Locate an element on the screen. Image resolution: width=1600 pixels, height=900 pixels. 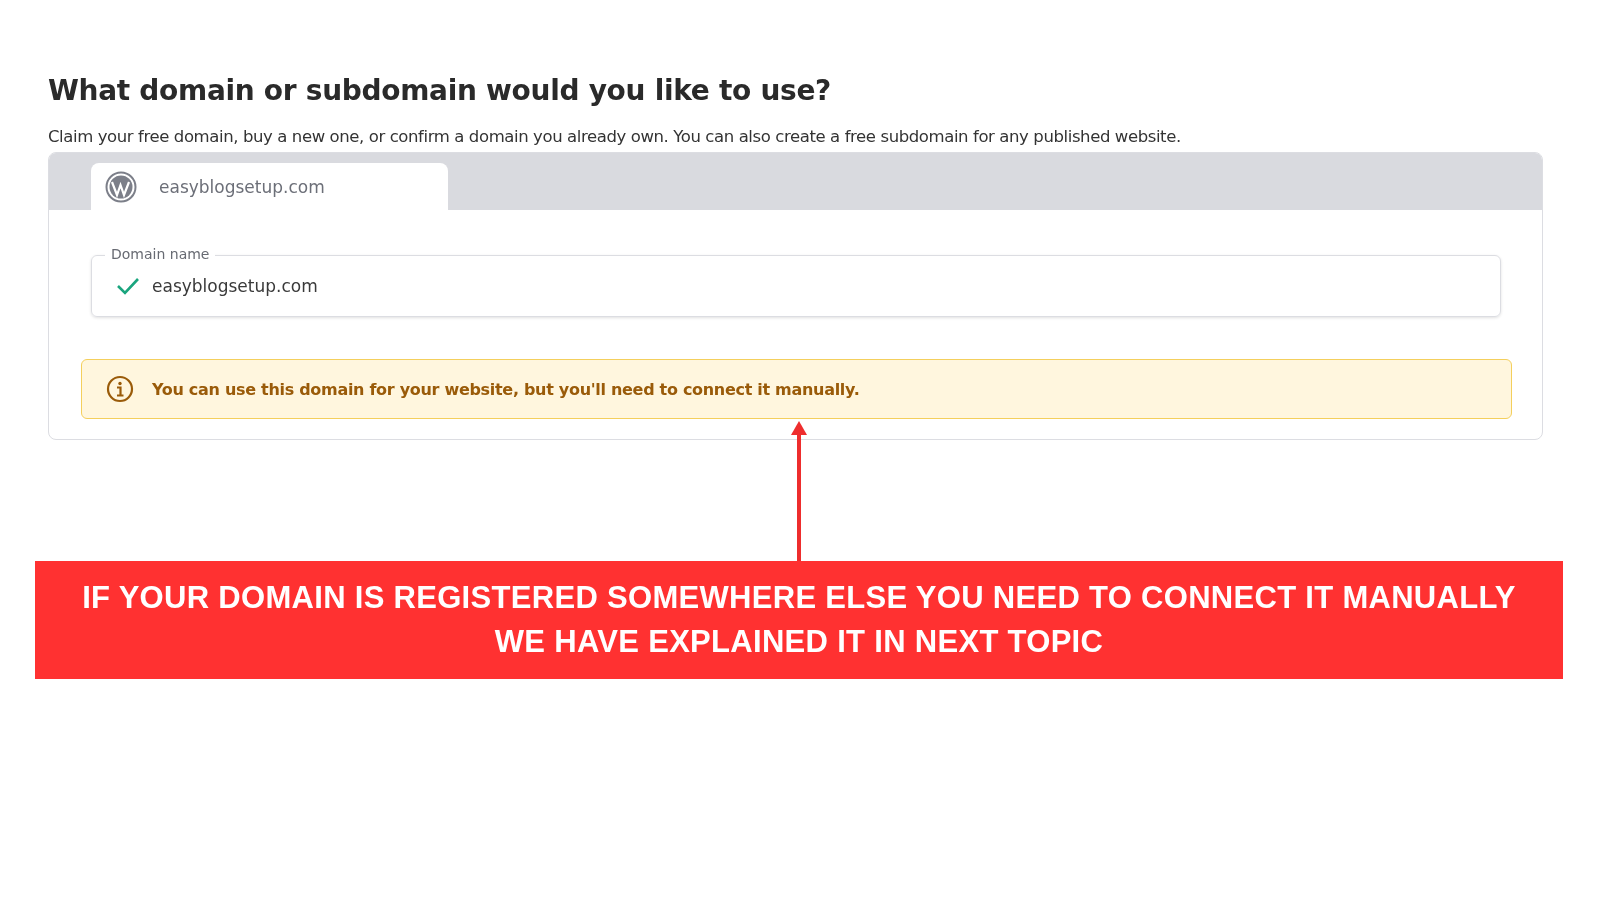
annotation-text: IF YOUR DOMAIN IS REGISTERED SOMEWHERE ELSE YOU NEED TO CONNECT IT MANUALLY is located at coordinates (799, 598).